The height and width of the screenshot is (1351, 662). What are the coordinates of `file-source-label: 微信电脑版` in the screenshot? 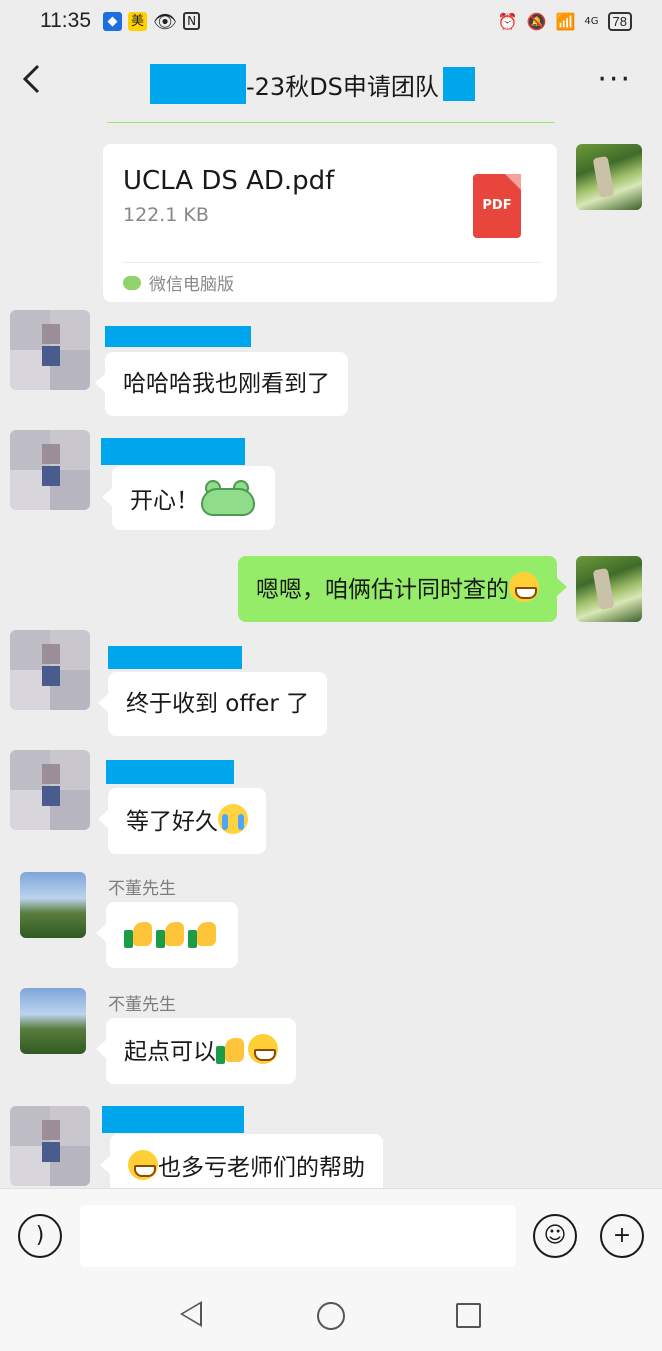 It's located at (191, 285).